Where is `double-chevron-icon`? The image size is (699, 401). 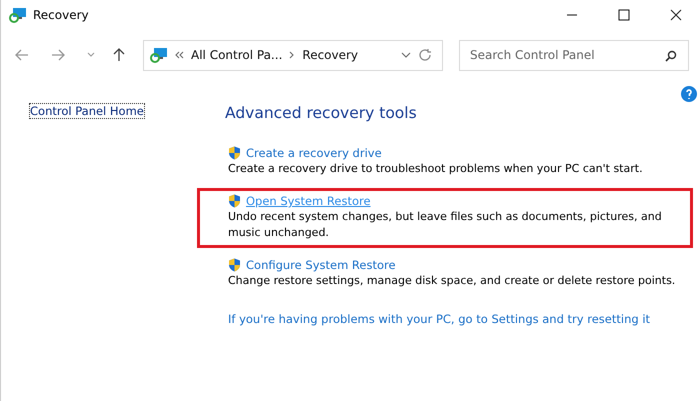 double-chevron-icon is located at coordinates (179, 55).